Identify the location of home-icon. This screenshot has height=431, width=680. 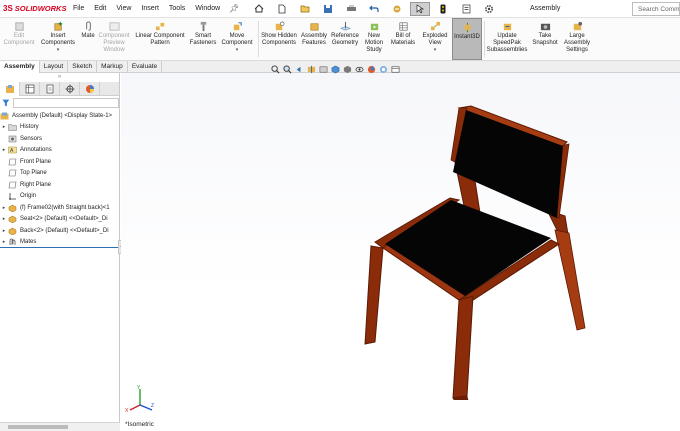
(259, 9).